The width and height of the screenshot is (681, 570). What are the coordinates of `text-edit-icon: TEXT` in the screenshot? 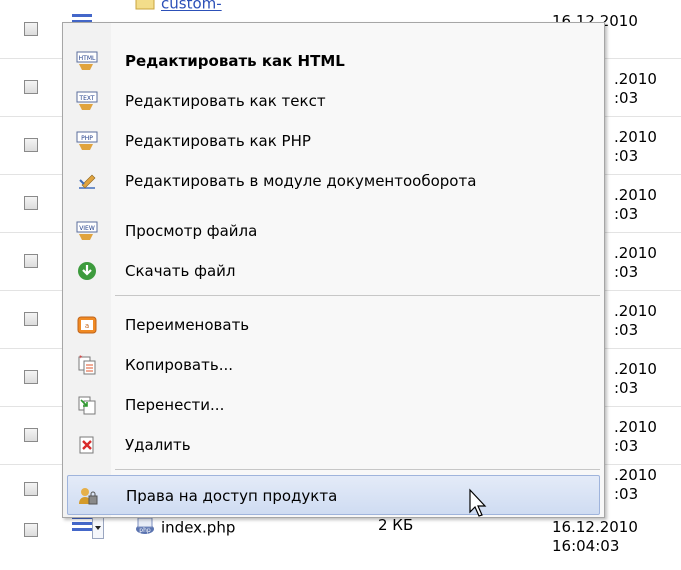 It's located at (87, 101).